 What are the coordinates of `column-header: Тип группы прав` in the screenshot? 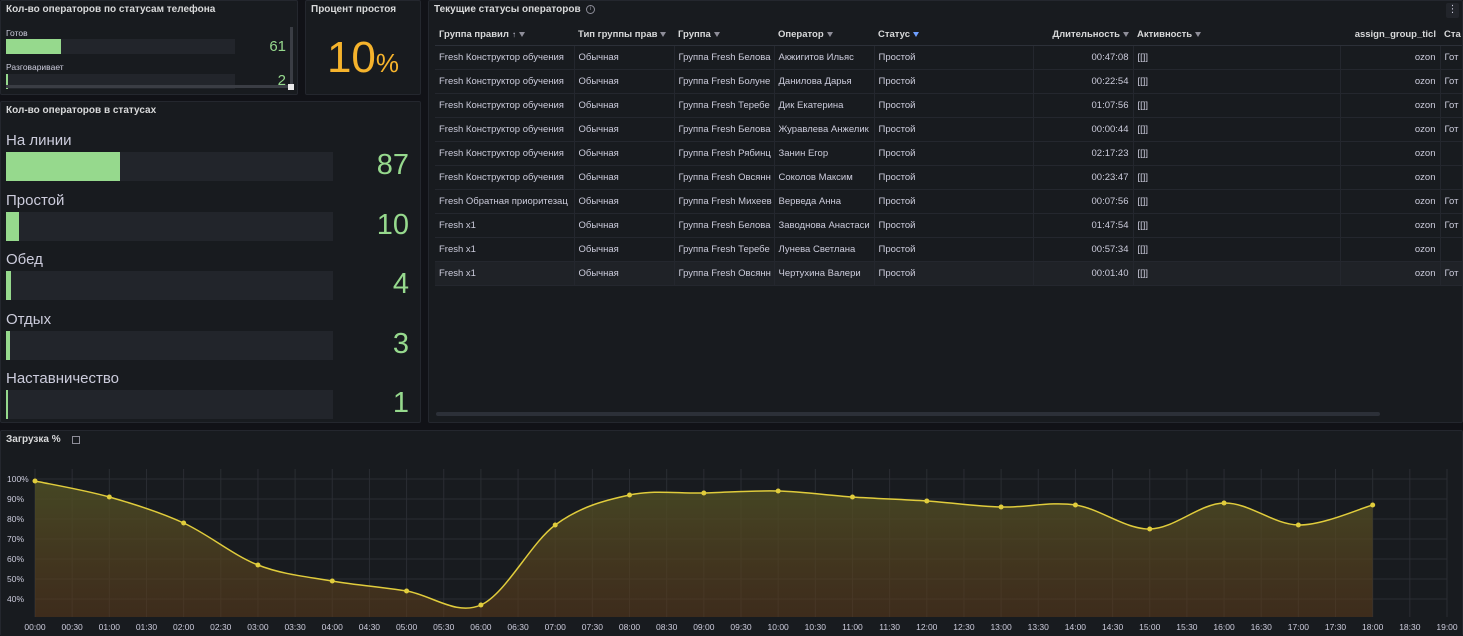 It's located at (624, 35).